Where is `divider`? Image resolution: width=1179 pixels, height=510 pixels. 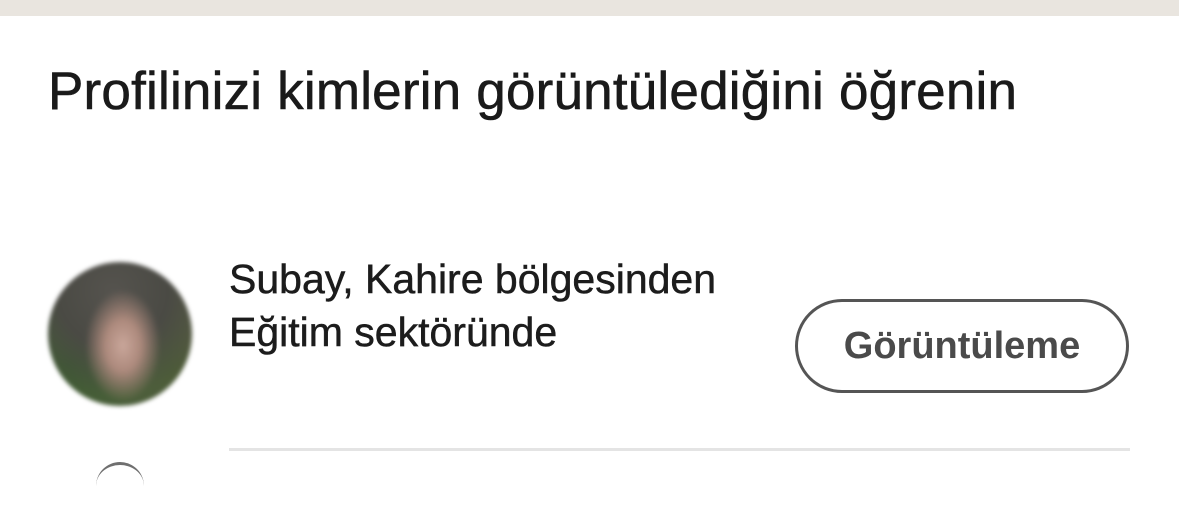
divider is located at coordinates (679, 449).